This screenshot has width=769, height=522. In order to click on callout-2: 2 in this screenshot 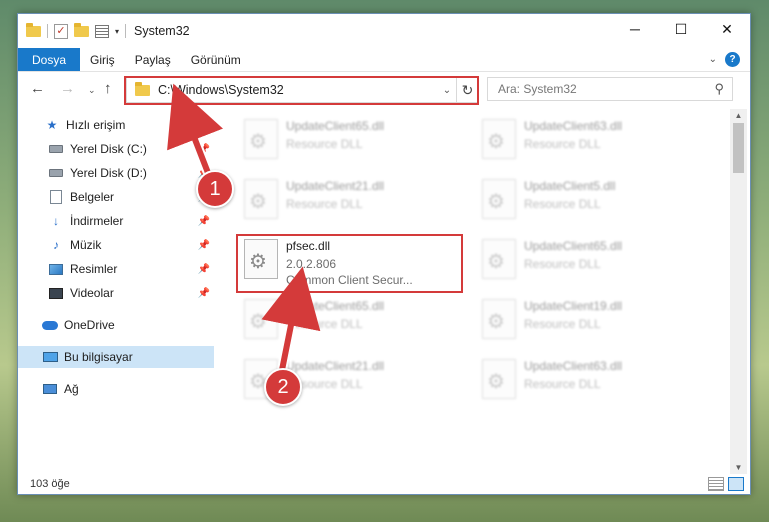, I will do `click(283, 387)`.